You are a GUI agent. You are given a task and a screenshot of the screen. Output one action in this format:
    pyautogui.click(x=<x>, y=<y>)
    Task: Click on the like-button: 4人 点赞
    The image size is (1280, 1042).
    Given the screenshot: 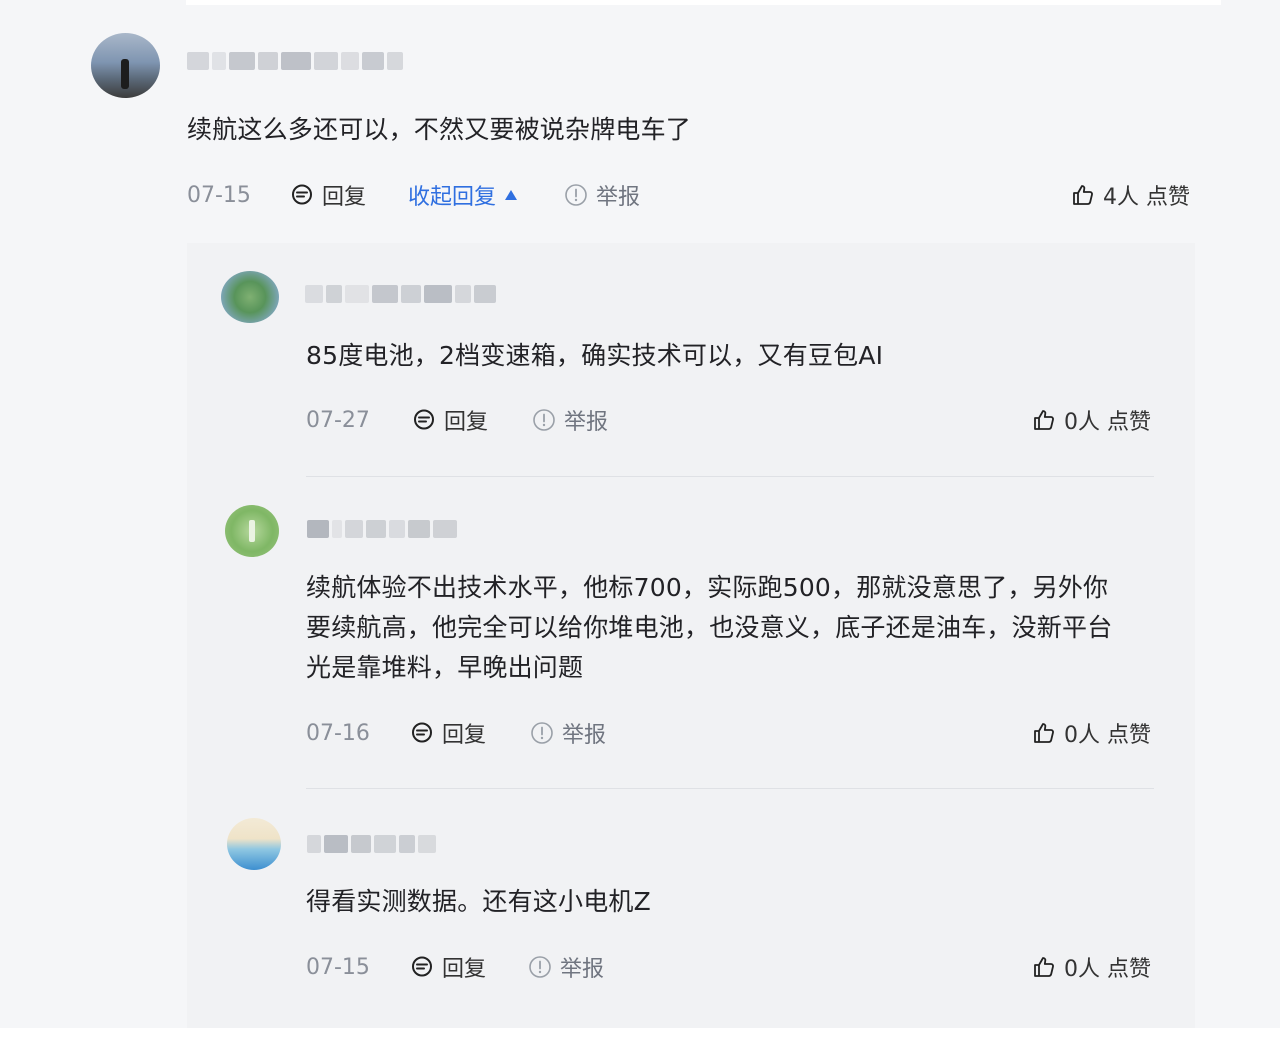 What is the action you would take?
    pyautogui.click(x=1130, y=195)
    